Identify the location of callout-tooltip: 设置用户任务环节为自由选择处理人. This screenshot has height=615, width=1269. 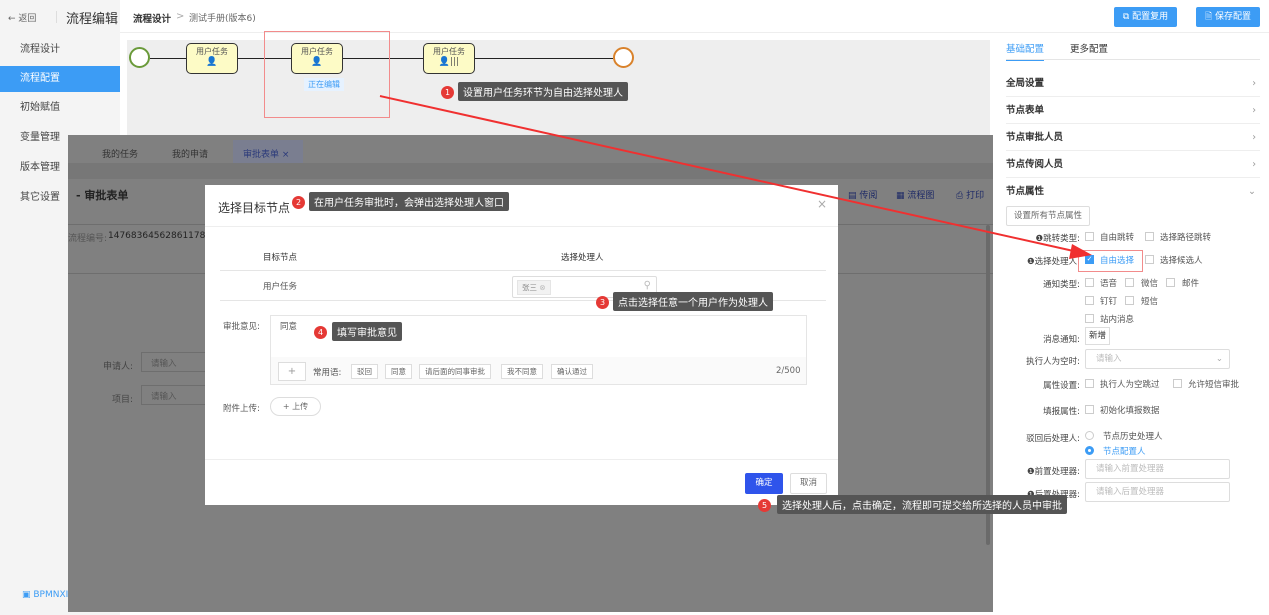
(543, 91).